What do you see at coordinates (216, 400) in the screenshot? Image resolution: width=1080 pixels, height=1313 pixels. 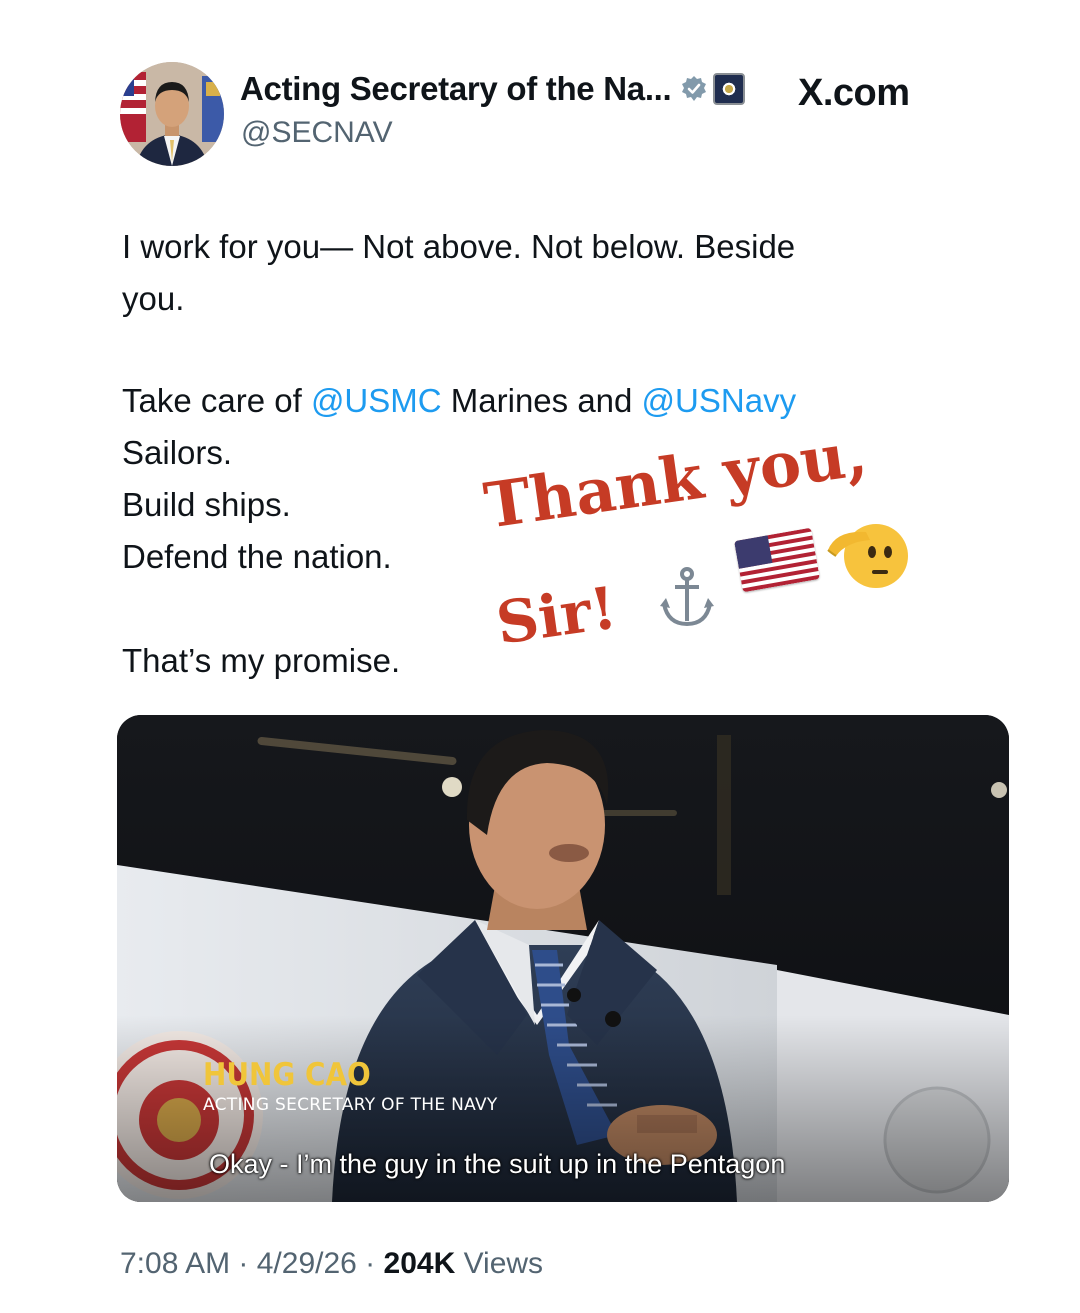 I see `tweet-text-segment: Take care of` at bounding box center [216, 400].